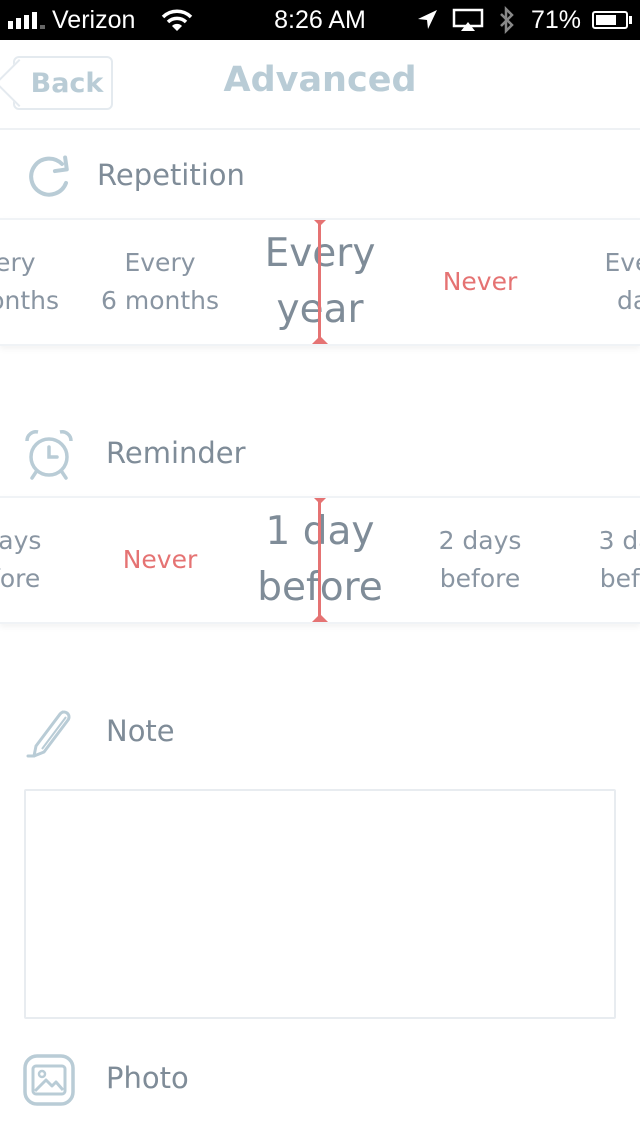 Image resolution: width=640 pixels, height=1136 pixels. Describe the element at coordinates (427, 20) in the screenshot. I see `location-arrow-icon` at that location.